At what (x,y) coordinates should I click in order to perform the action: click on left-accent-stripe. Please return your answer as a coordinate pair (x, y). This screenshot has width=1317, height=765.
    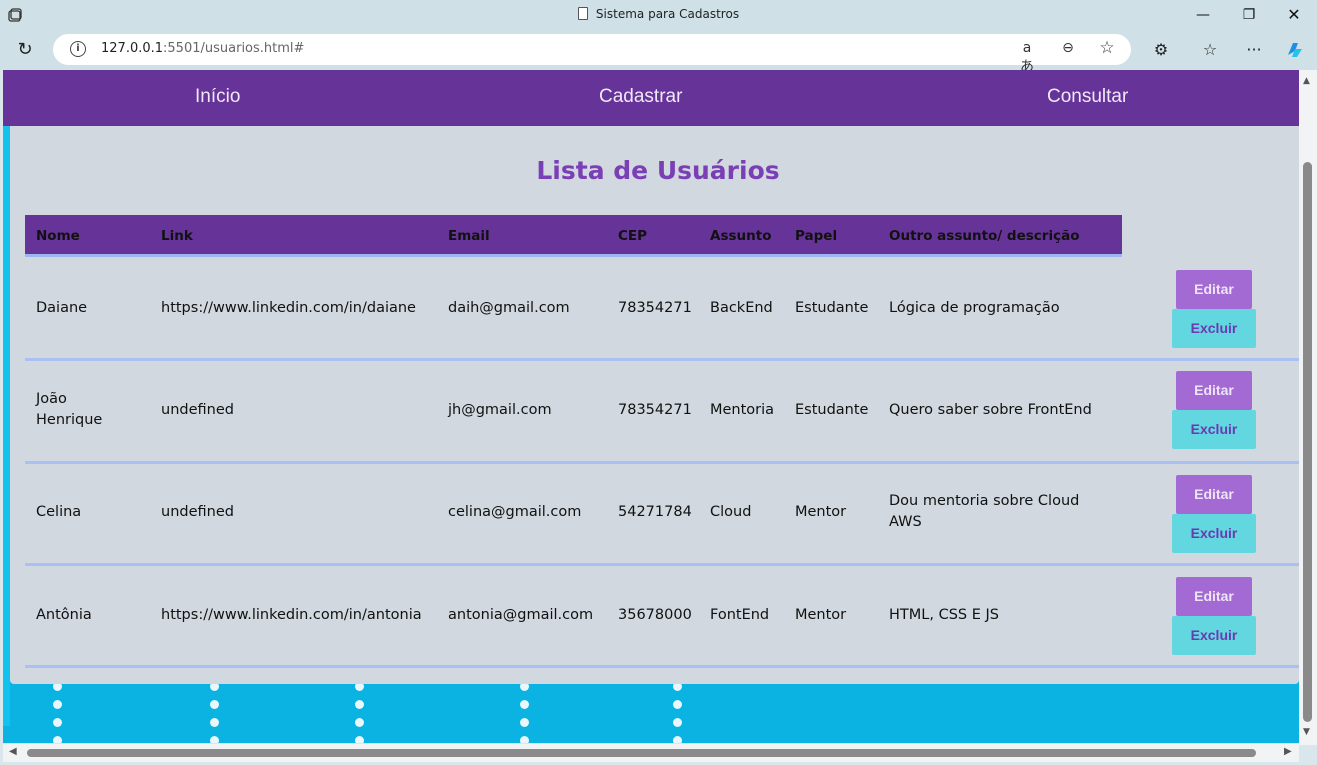
    Looking at the image, I should click on (6, 426).